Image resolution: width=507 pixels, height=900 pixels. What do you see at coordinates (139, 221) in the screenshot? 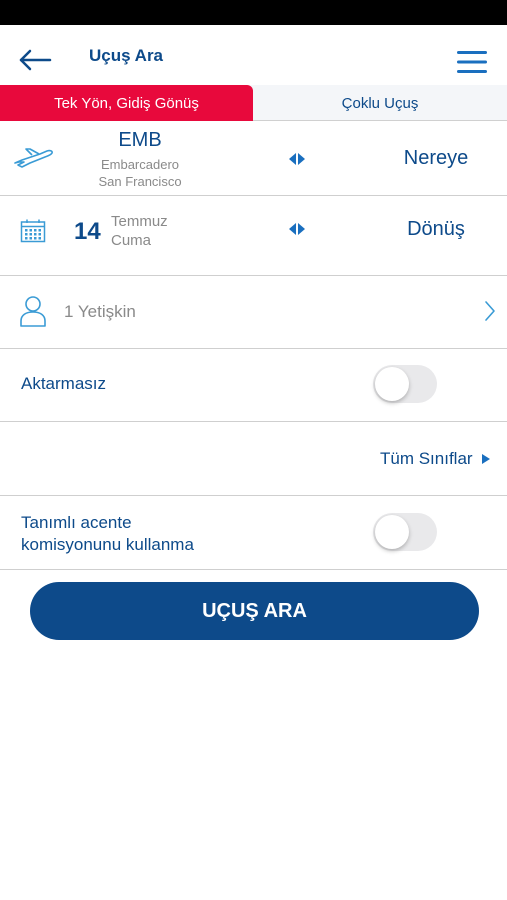
I see `departure-month: Temmuz` at bounding box center [139, 221].